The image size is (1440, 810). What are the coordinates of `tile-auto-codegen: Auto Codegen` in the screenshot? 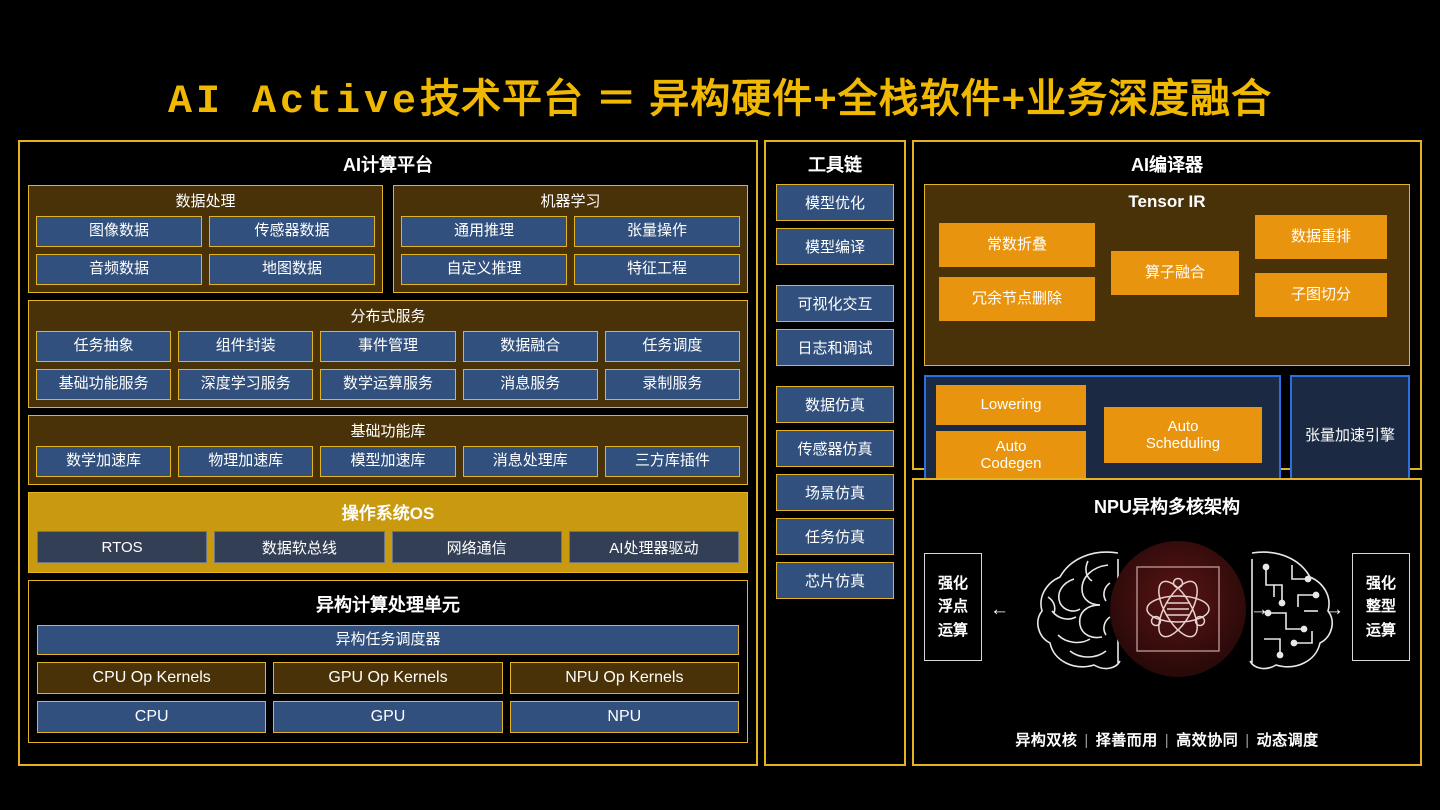 It's located at (1011, 455).